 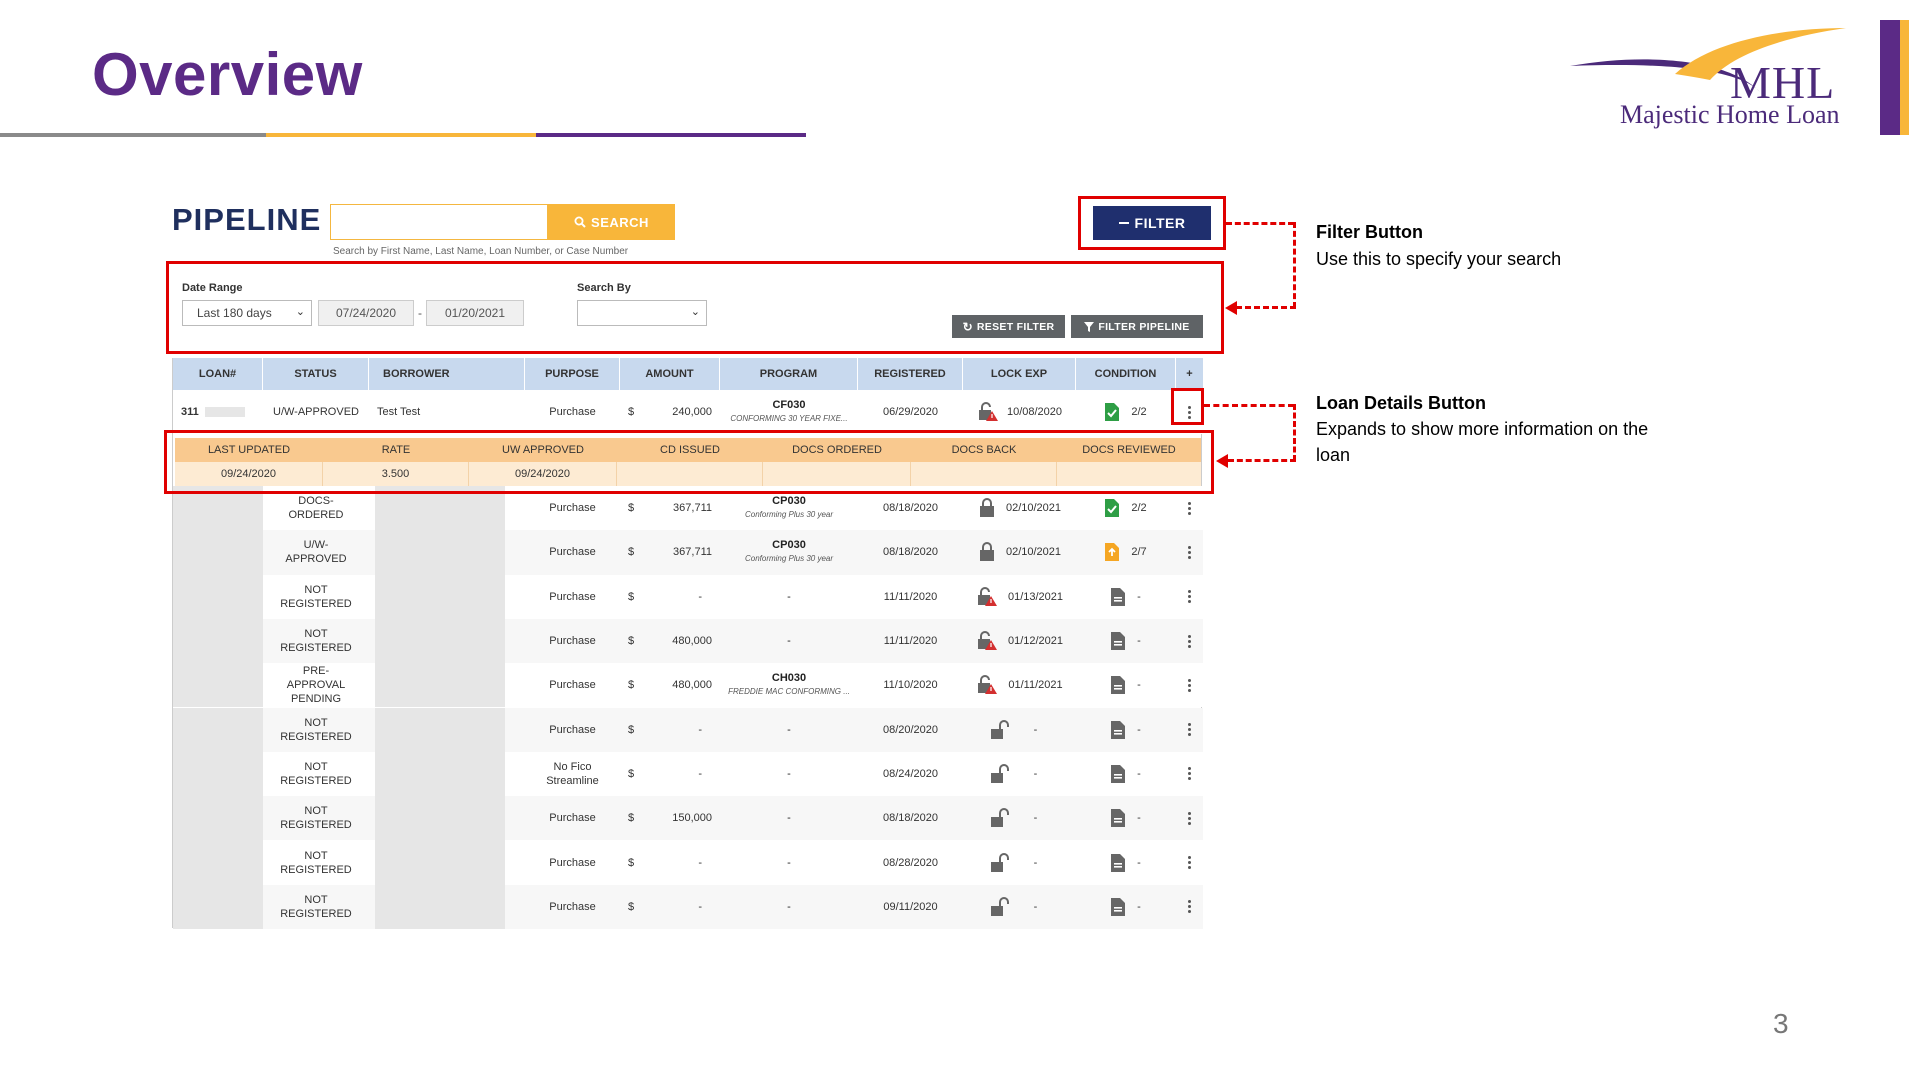 I want to click on brand-bars, so click(x=1894, y=77).